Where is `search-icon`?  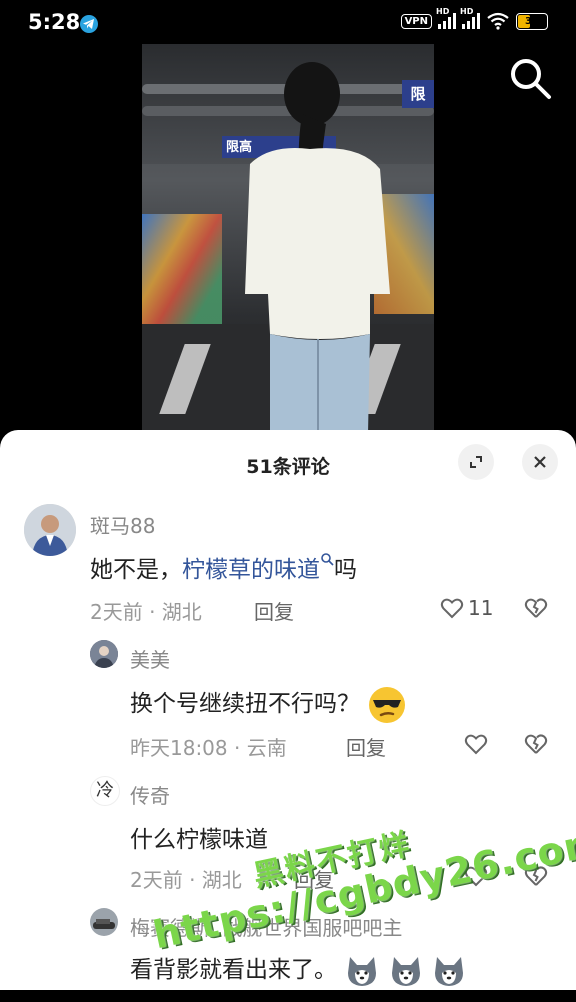 search-icon is located at coordinates (530, 78).